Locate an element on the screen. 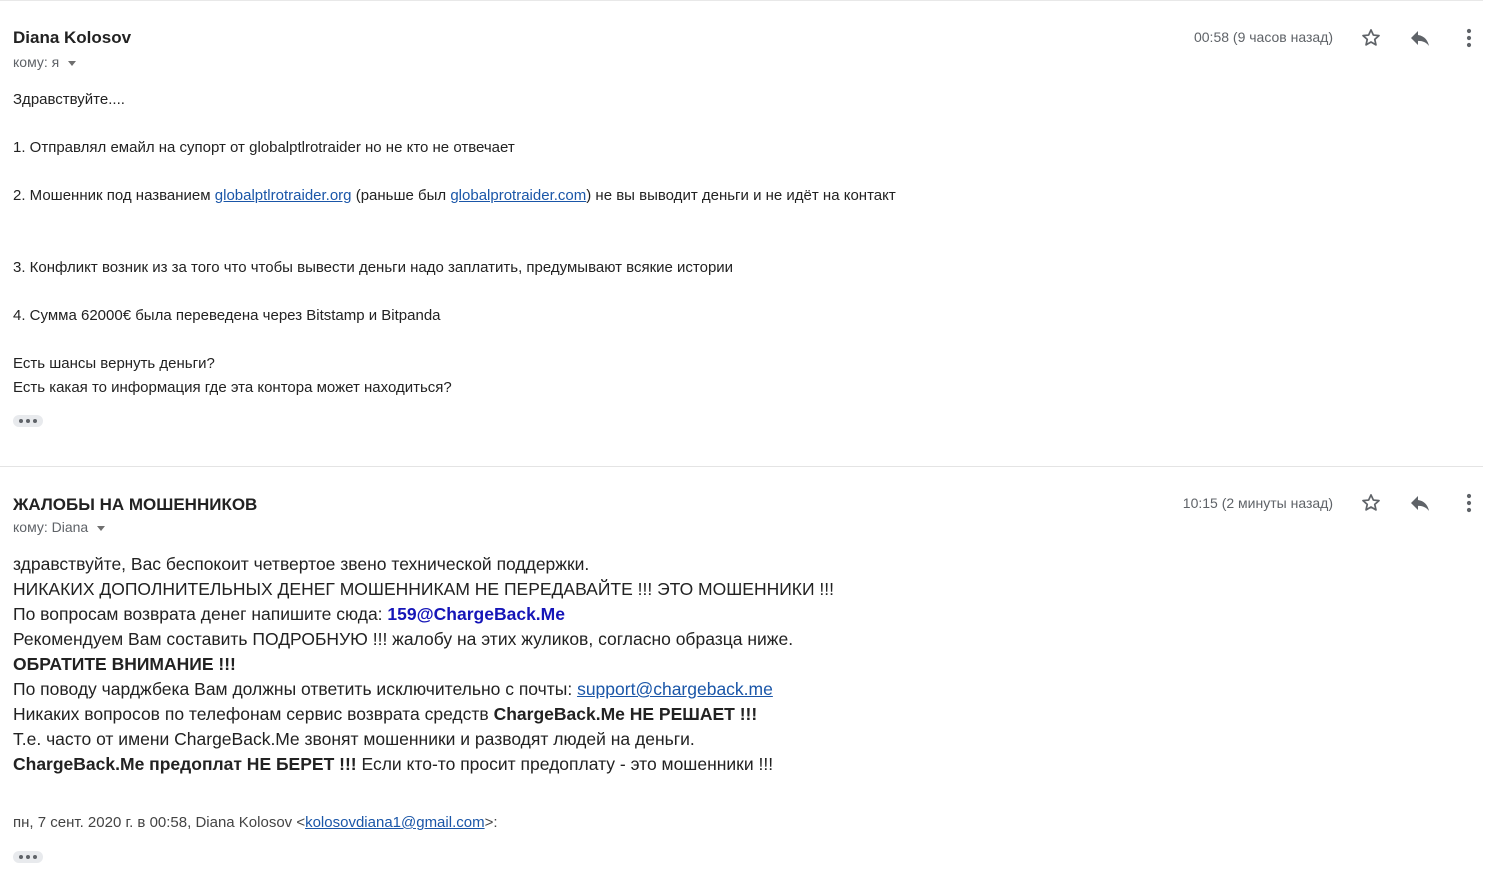 This screenshot has height=881, width=1501. recipient-label: кому: я is located at coordinates (36, 62).